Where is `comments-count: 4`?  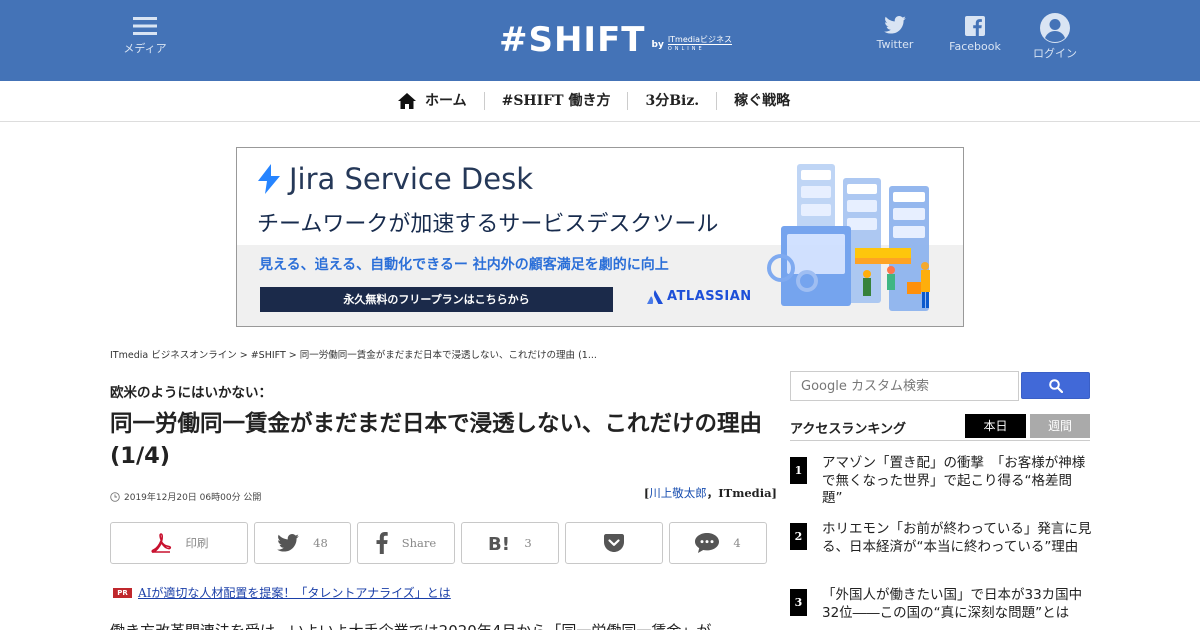 comments-count: 4 is located at coordinates (737, 543).